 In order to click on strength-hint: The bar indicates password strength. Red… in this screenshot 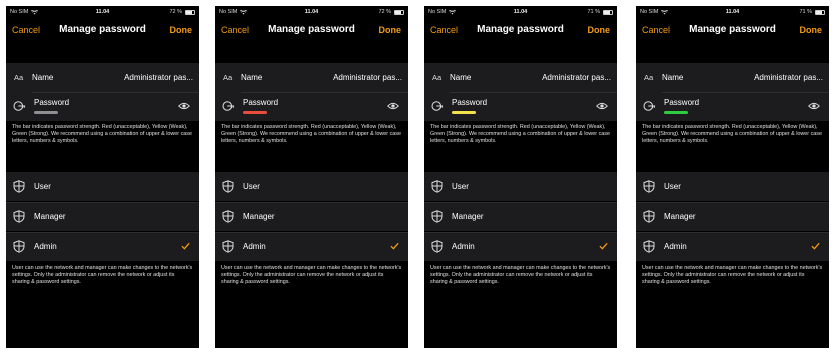, I will do `click(311, 134)`.